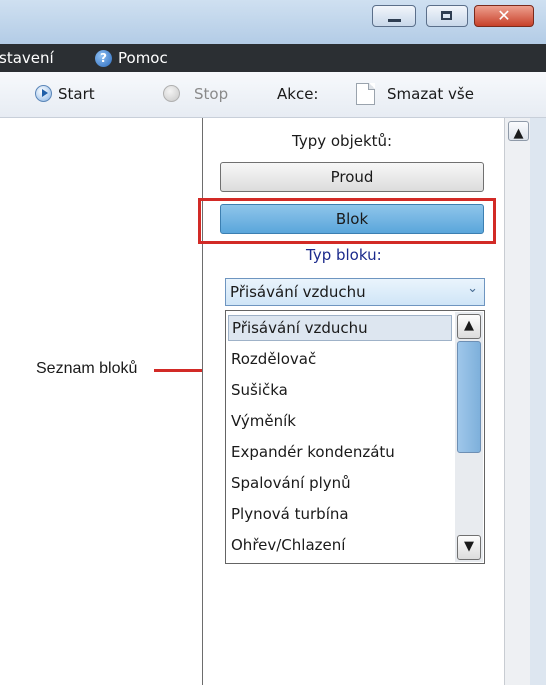 The image size is (546, 685). I want to click on close-icon: ✕, so click(504, 15).